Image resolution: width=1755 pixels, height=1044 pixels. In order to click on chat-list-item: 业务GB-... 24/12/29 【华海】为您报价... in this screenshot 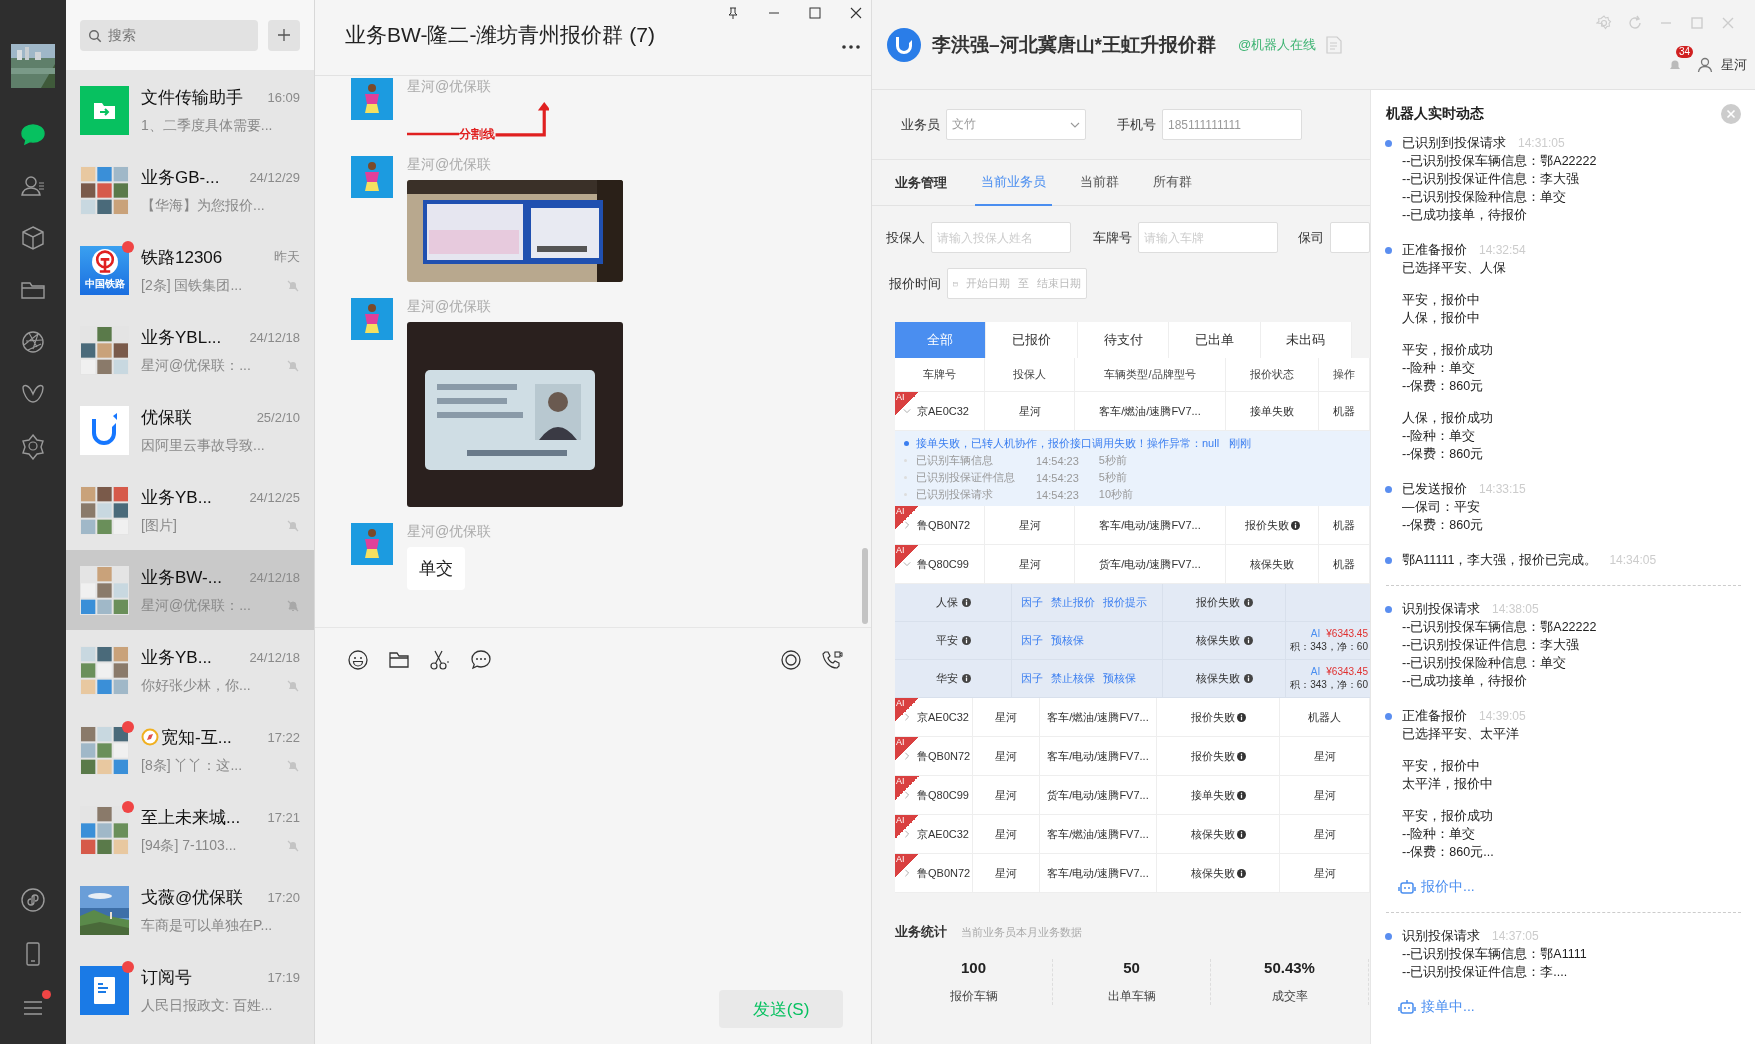, I will do `click(190, 190)`.